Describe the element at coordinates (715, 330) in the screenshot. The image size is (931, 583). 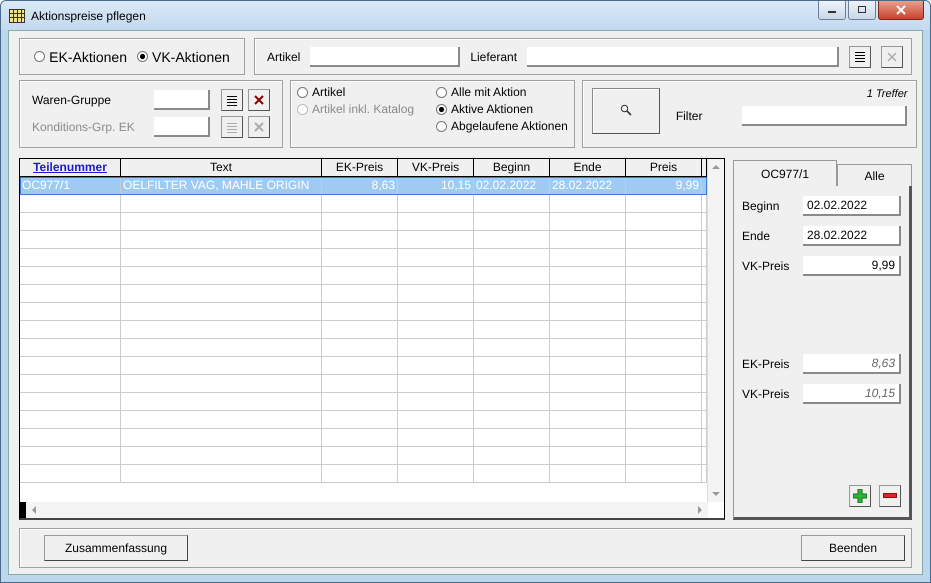
I see `vertical-scrollbar` at that location.